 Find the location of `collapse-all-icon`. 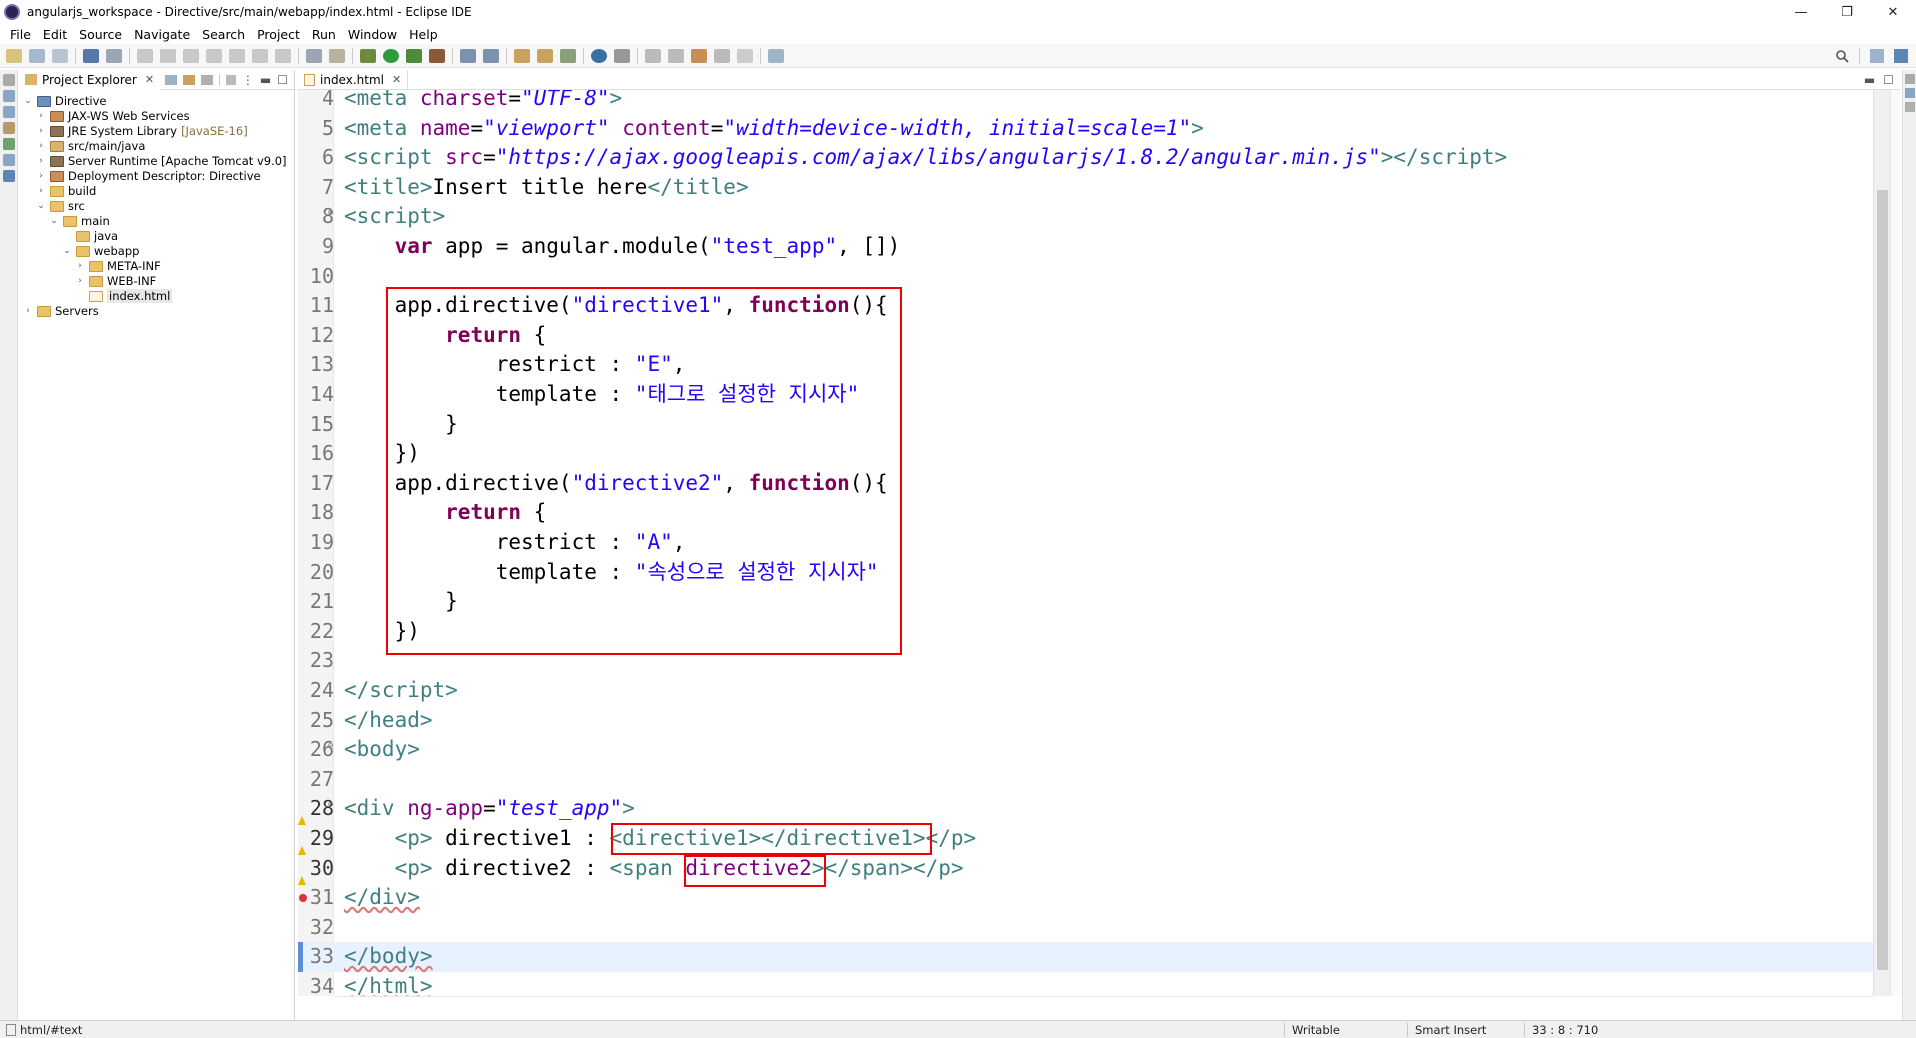

collapse-all-icon is located at coordinates (170, 79).